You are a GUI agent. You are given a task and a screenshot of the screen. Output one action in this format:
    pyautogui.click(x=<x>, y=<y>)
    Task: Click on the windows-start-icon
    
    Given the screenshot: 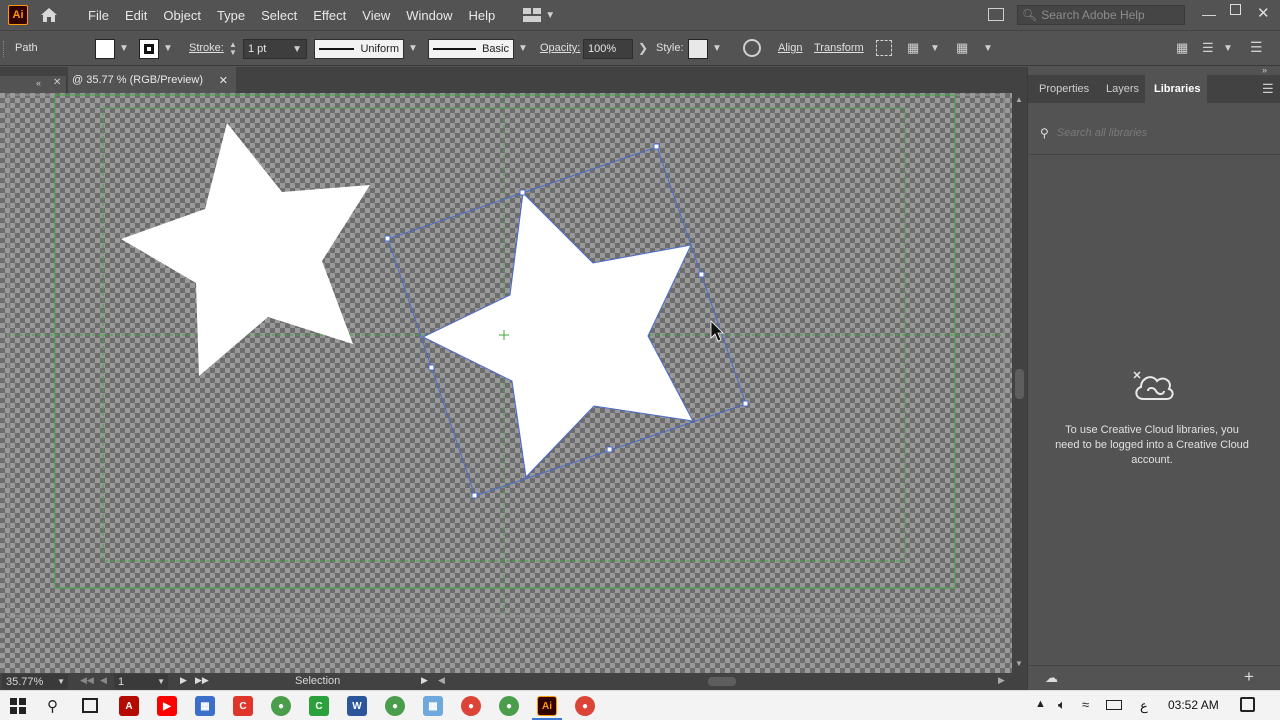 What is the action you would take?
    pyautogui.click(x=18, y=707)
    